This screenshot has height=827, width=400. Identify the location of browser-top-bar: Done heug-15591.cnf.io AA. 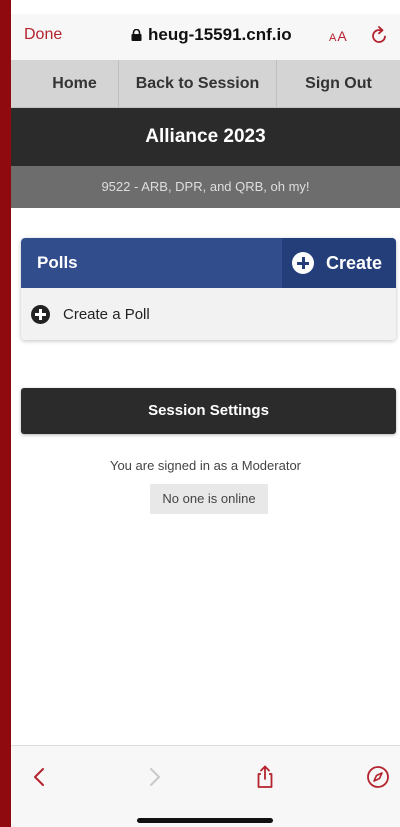
(205, 37).